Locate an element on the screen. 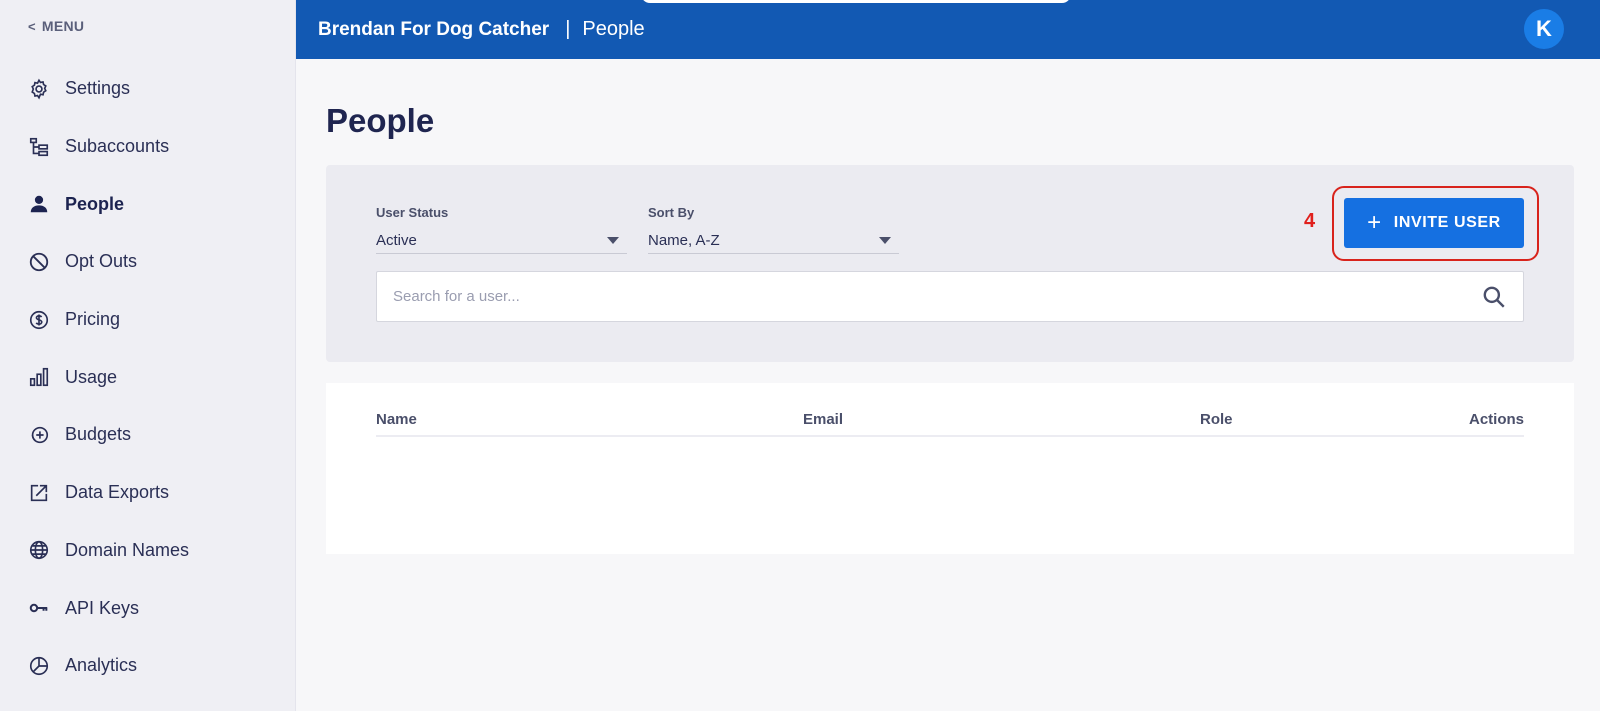 Image resolution: width=1600 pixels, height=711 pixels. sidebar-item-usage: Usage is located at coordinates (148, 377).